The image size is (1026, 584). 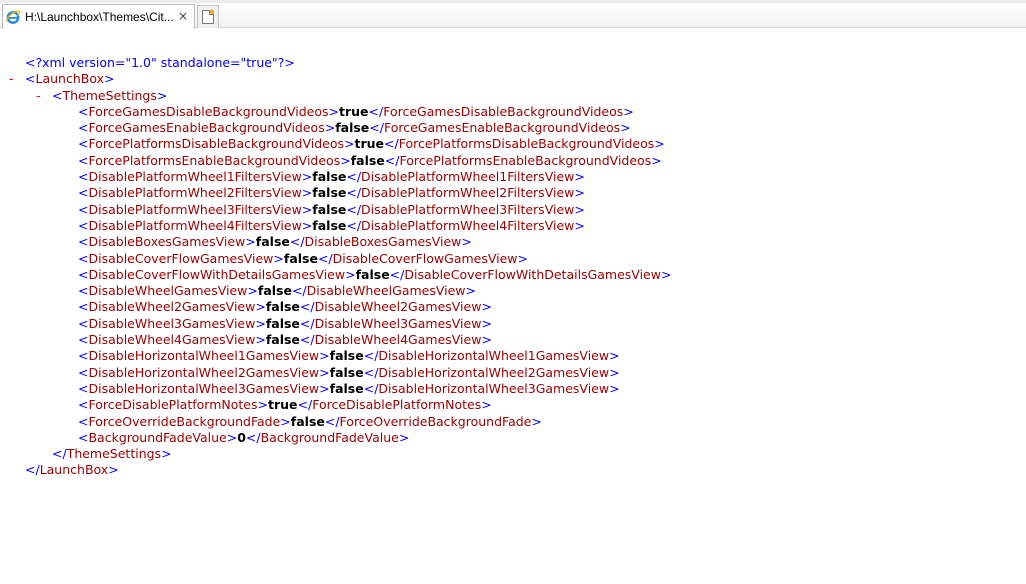 What do you see at coordinates (195, 193) in the screenshot?
I see `setting-open-tag-name: DisablePlatformWheel2FiltersView` at bounding box center [195, 193].